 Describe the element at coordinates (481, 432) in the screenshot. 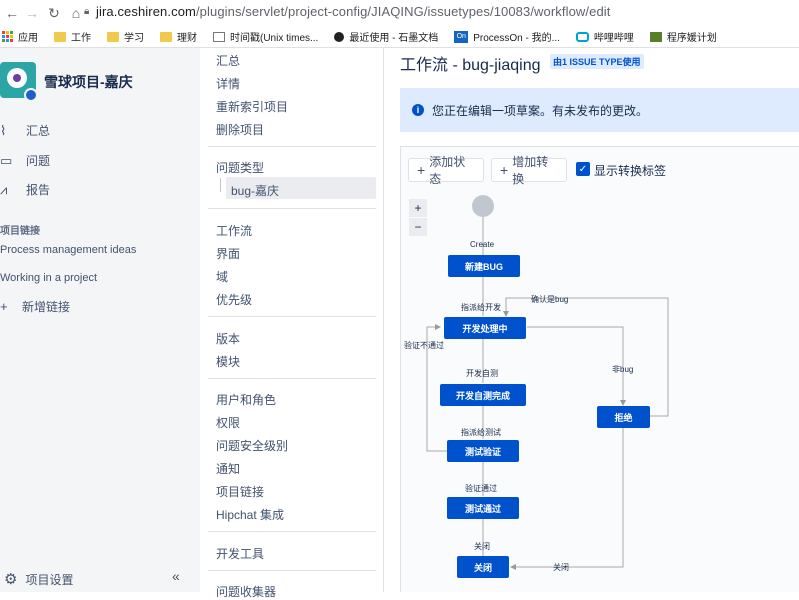

I see `transition-label-assign-test: 指派给测试` at that location.